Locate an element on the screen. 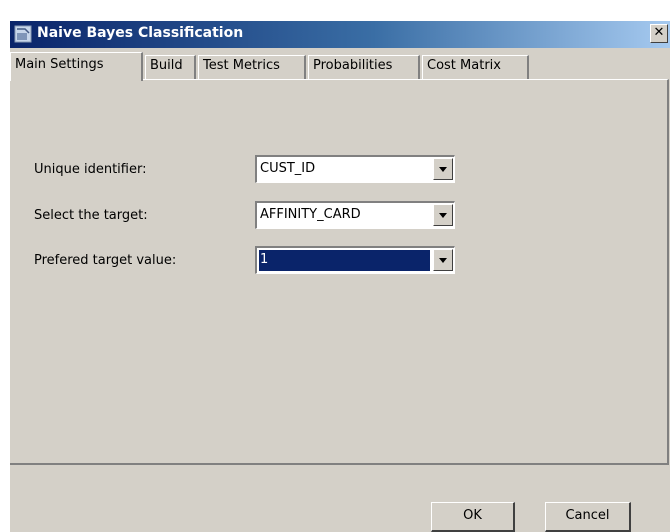 Image resolution: width=670 pixels, height=532 pixels. tab-build: Build is located at coordinates (170, 67).